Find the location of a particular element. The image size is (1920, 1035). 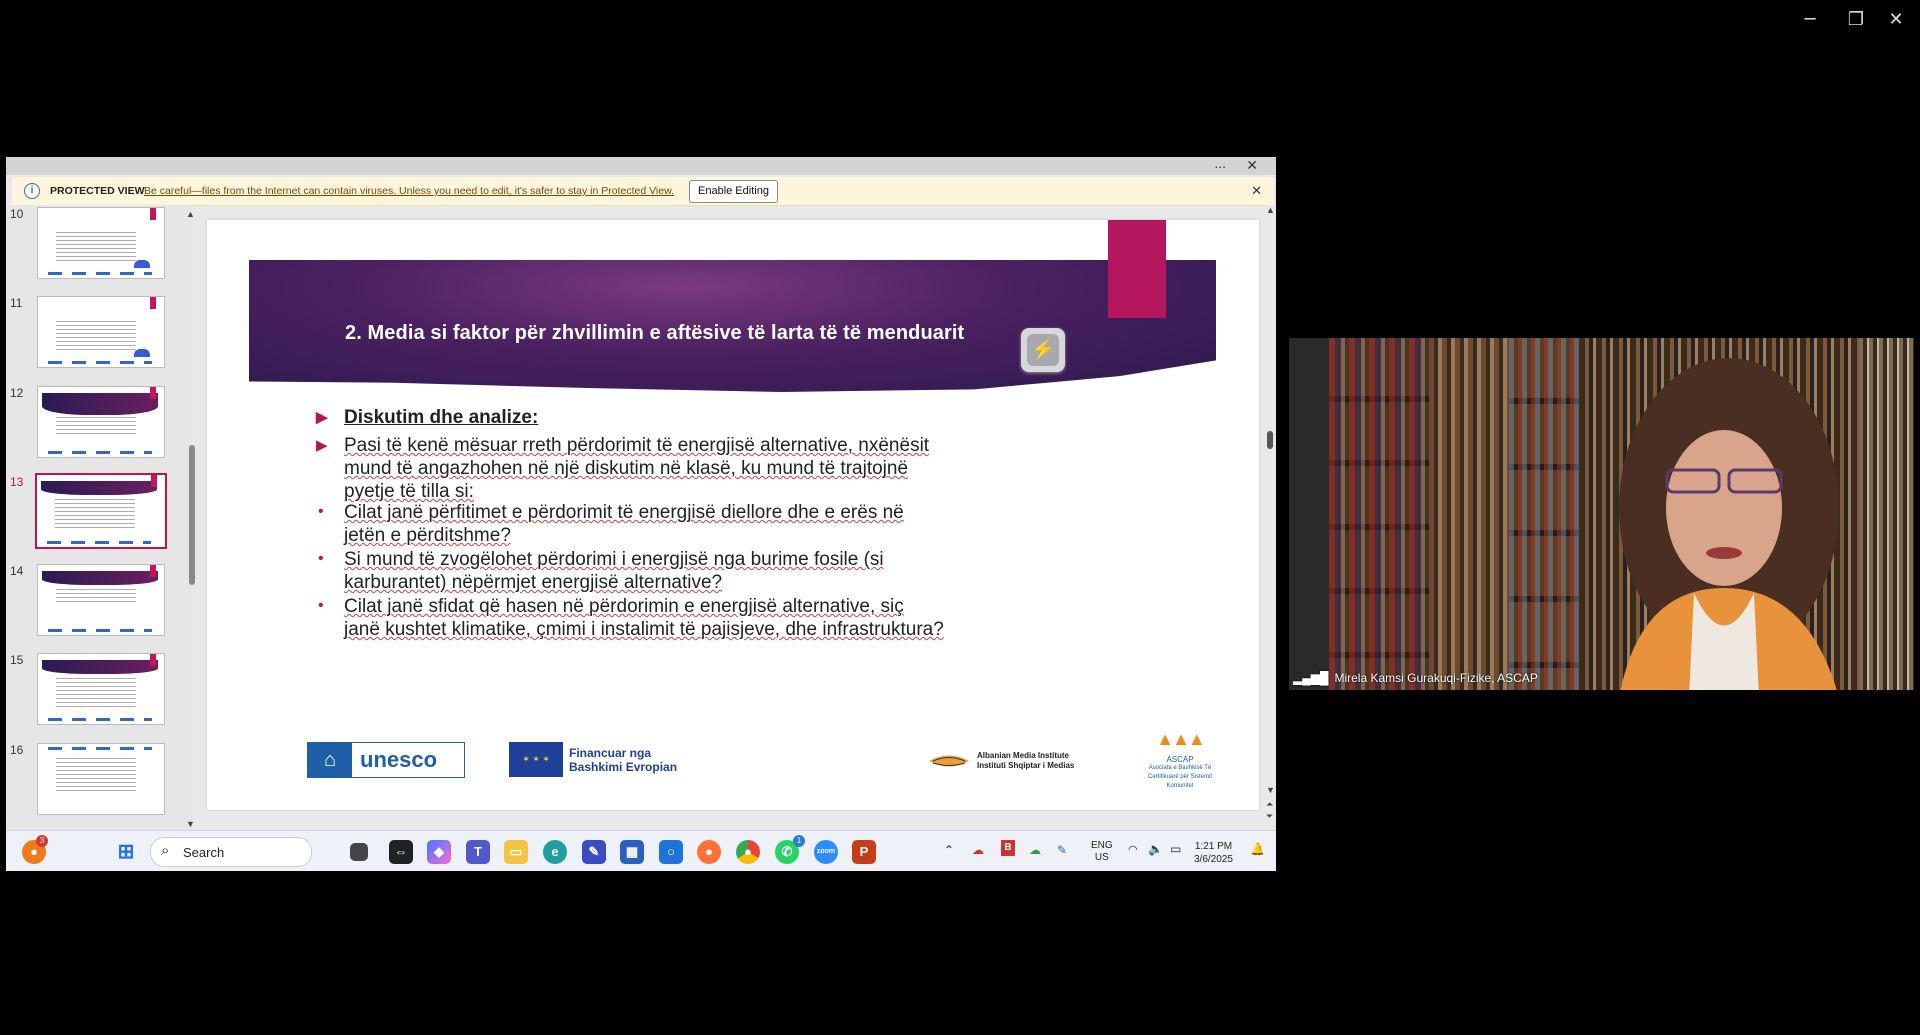

eu-flag-logo: ✶ ✶ ✶ is located at coordinates (536, 759).